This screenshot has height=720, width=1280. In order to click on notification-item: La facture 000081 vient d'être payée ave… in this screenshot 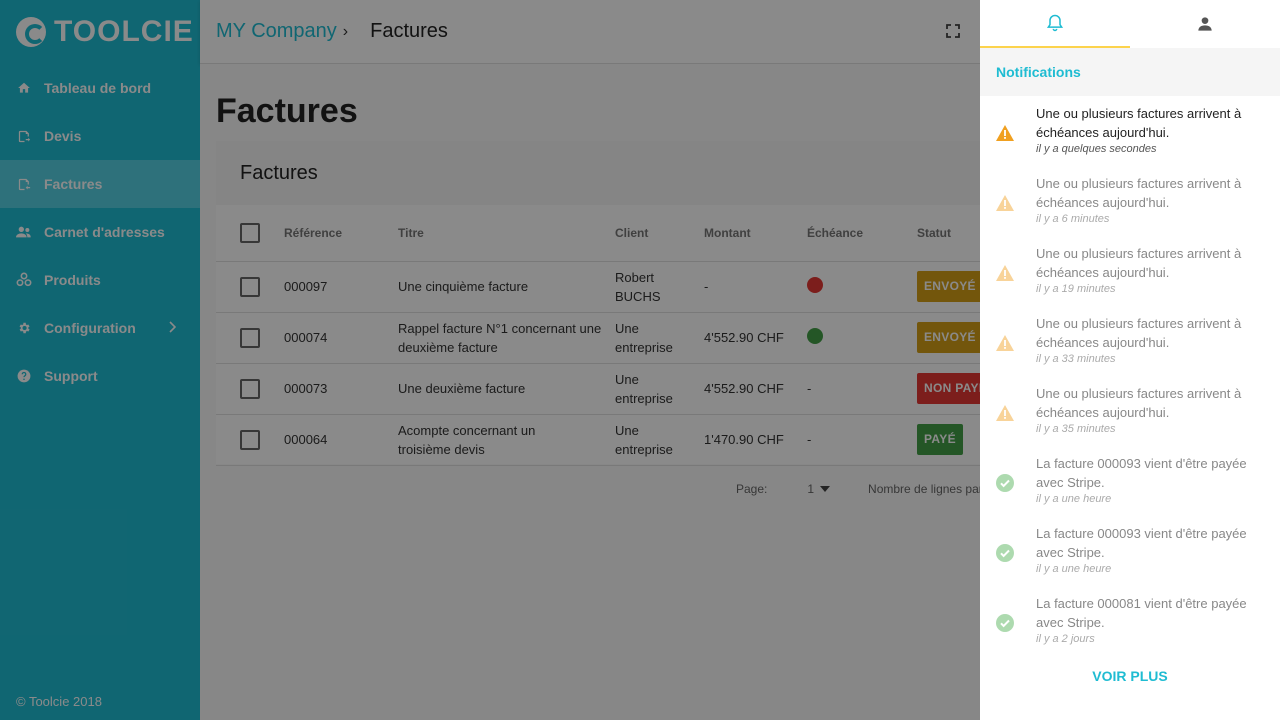, I will do `click(1130, 621)`.